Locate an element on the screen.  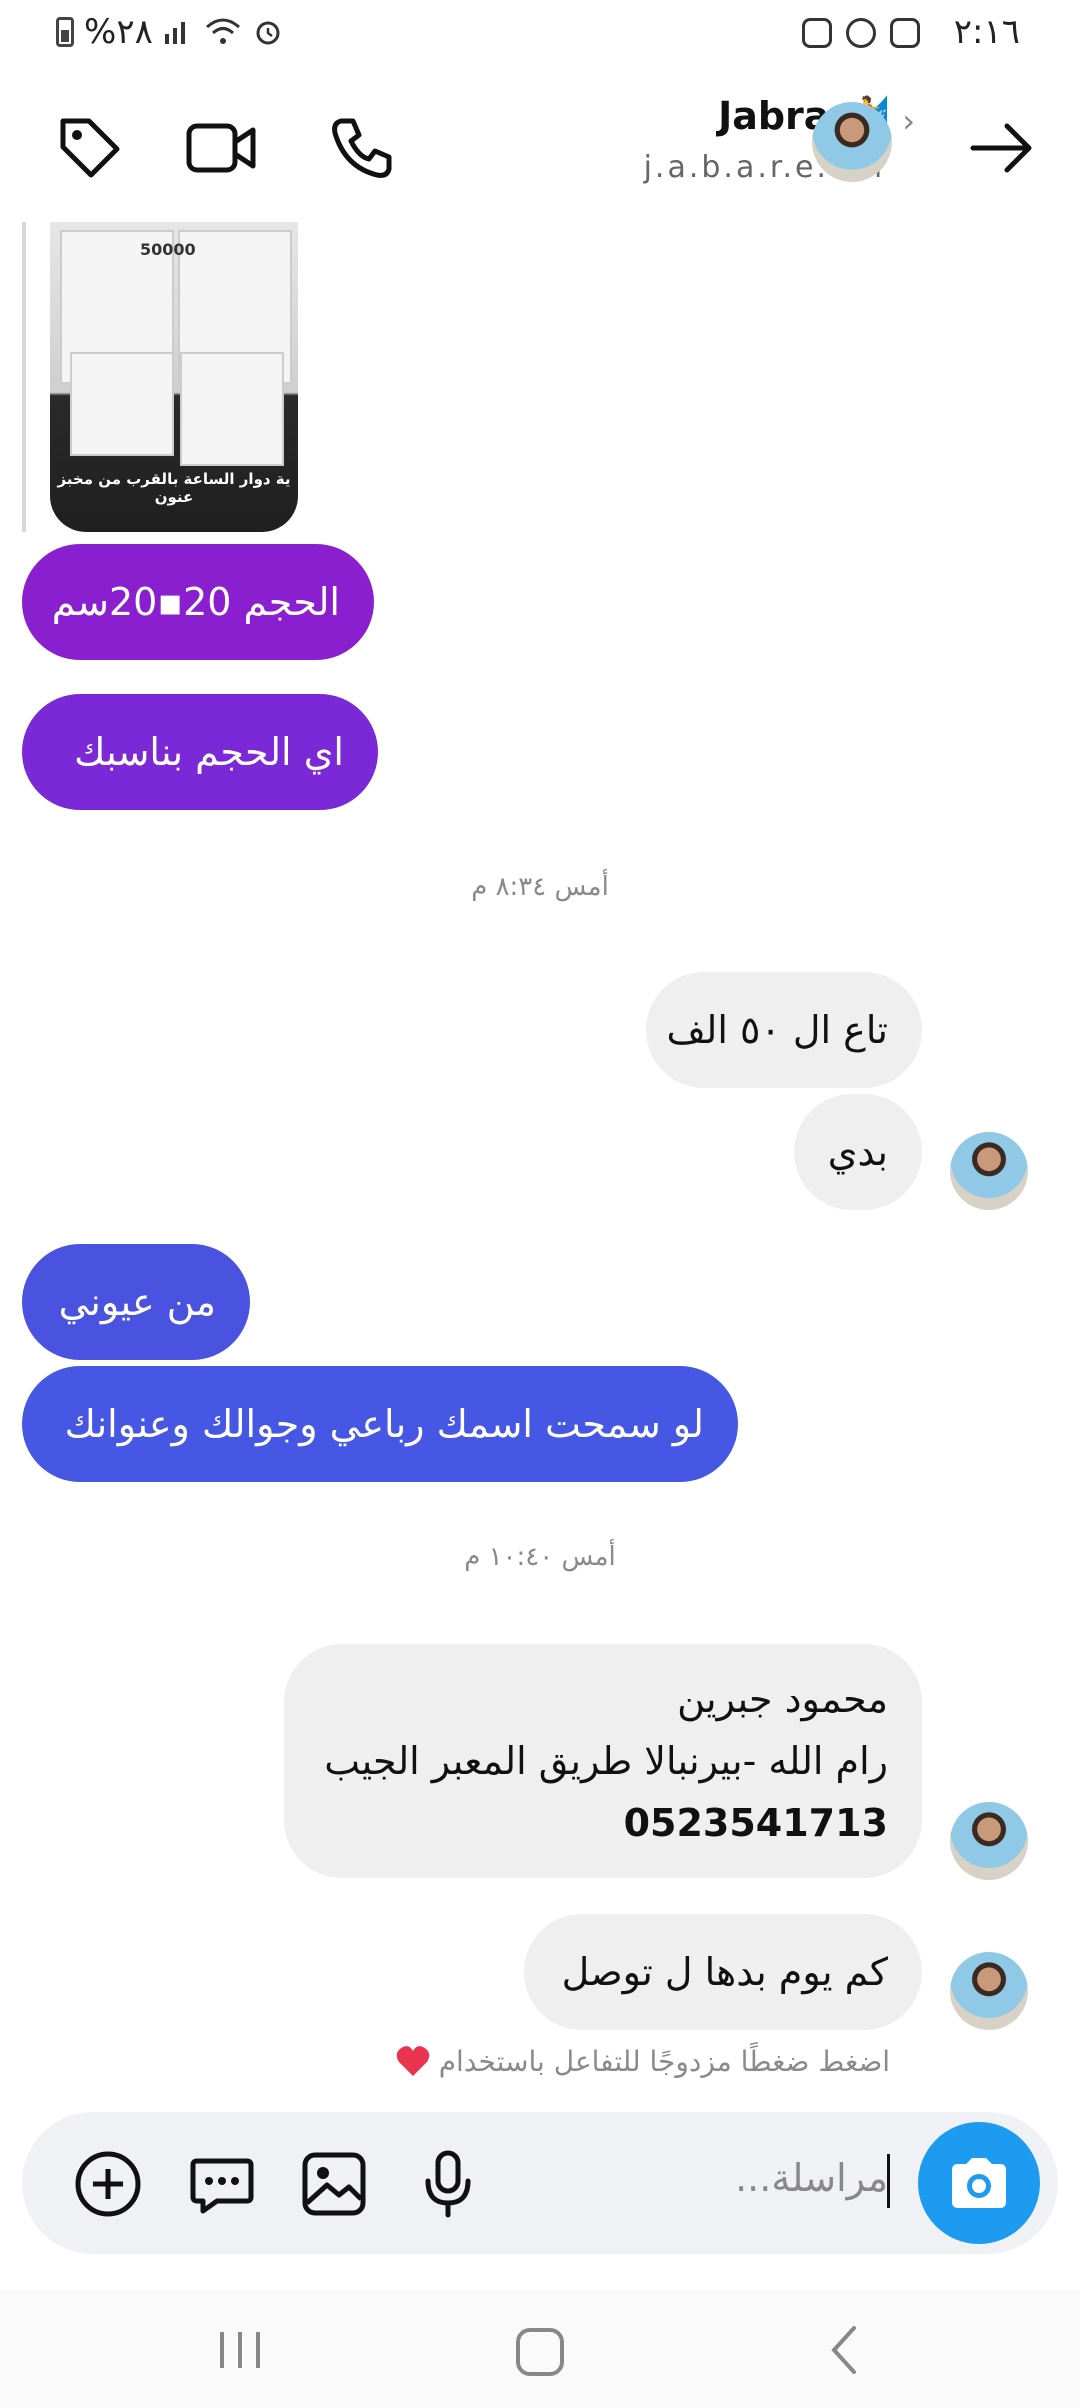
message-text: من عيوني is located at coordinates (137, 1302).